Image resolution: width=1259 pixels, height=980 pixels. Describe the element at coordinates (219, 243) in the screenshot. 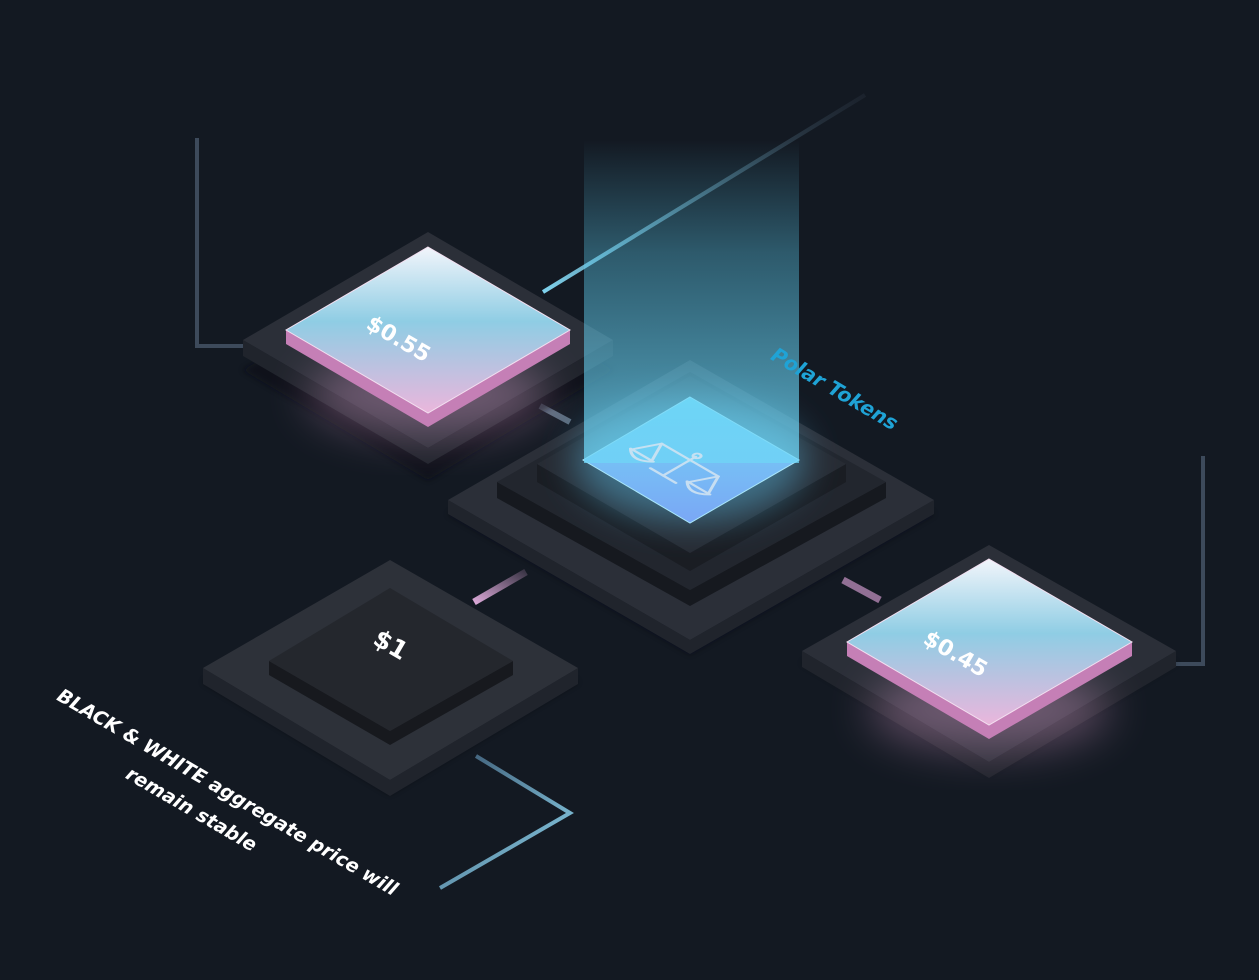

I see `left-bracket-line` at that location.